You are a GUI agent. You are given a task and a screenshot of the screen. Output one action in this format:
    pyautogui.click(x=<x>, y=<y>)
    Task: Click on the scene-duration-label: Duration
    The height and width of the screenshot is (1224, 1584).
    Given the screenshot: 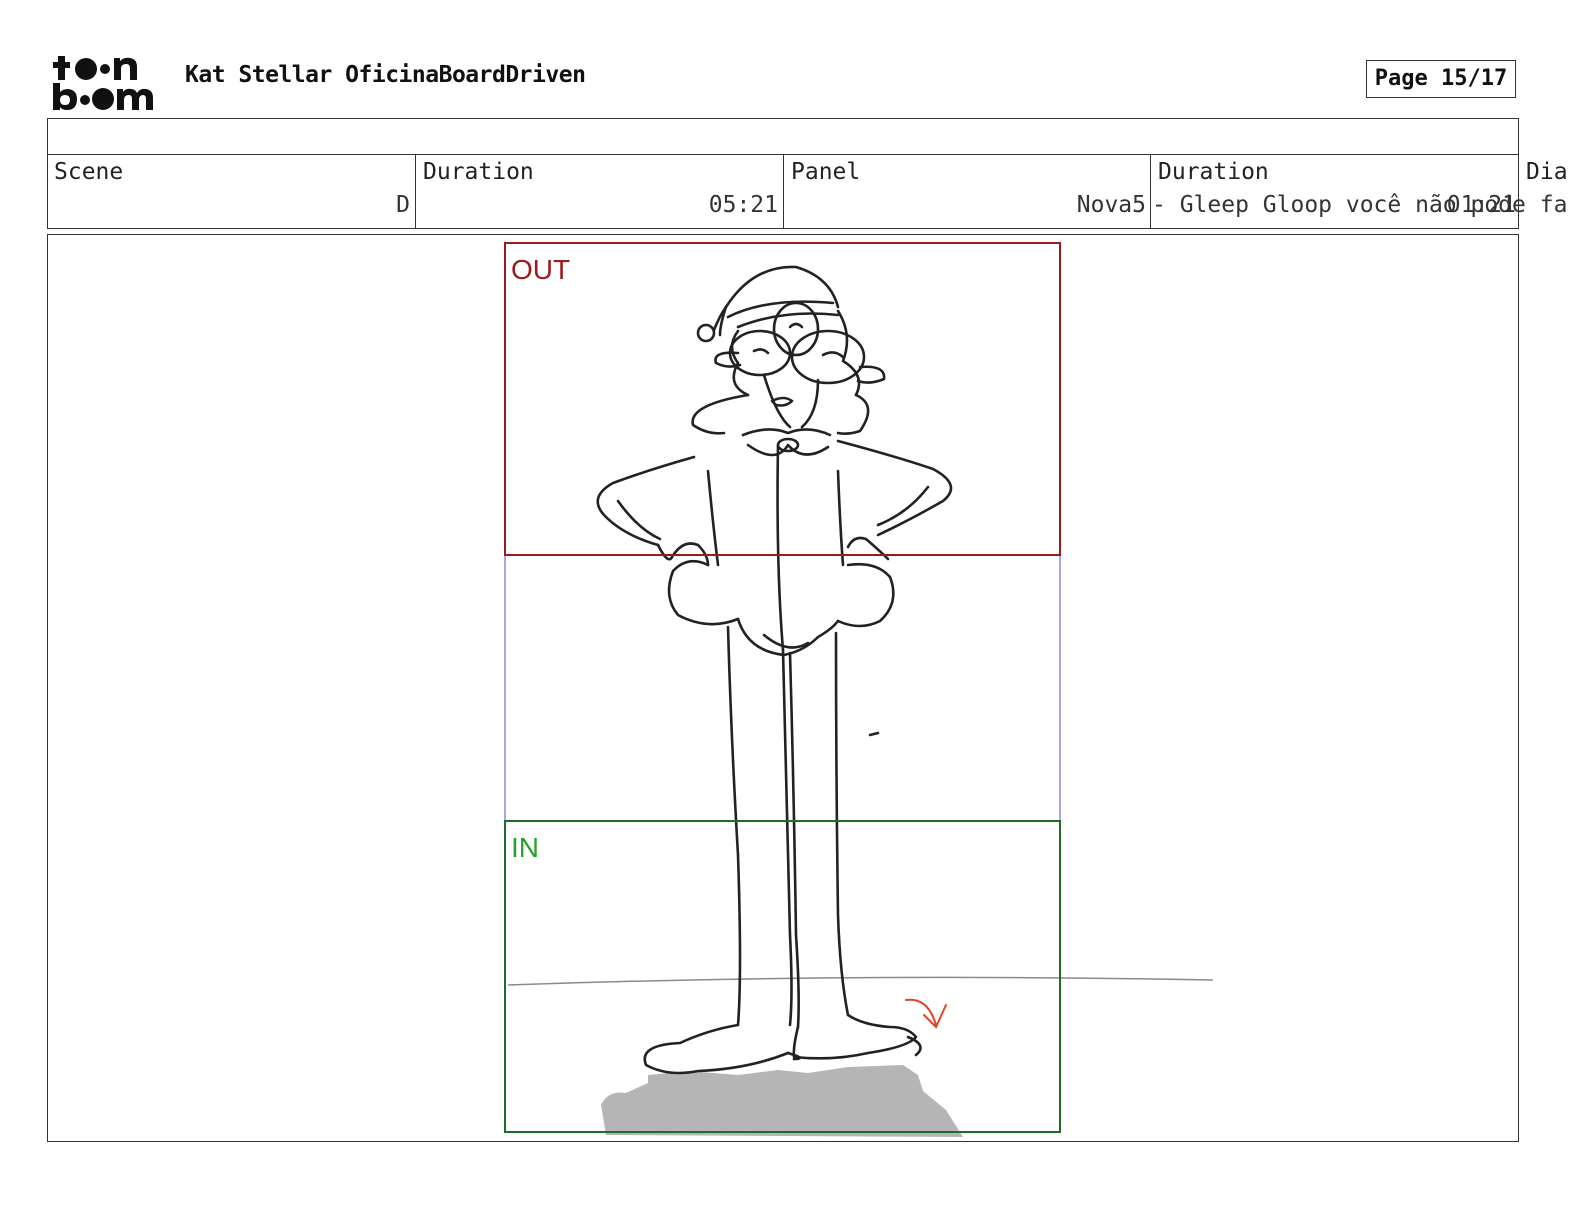 What is the action you would take?
    pyautogui.click(x=478, y=172)
    